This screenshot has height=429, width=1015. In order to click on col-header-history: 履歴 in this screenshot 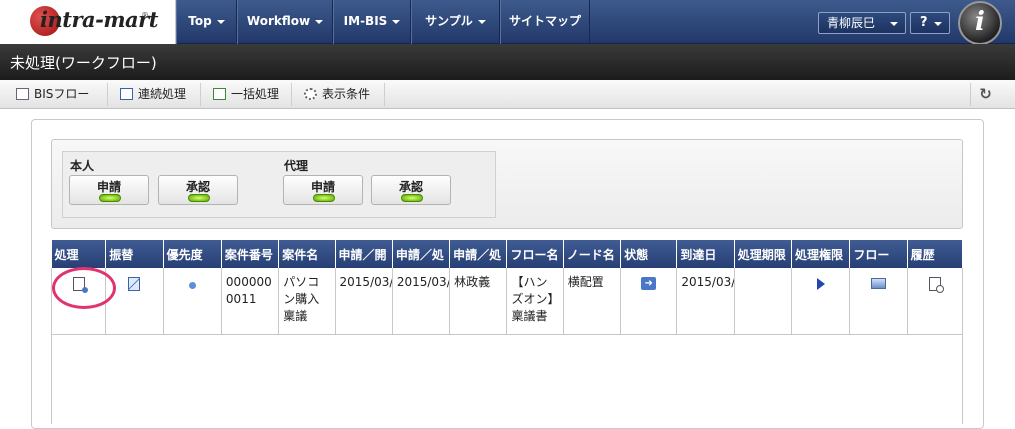, I will do `click(935, 254)`.